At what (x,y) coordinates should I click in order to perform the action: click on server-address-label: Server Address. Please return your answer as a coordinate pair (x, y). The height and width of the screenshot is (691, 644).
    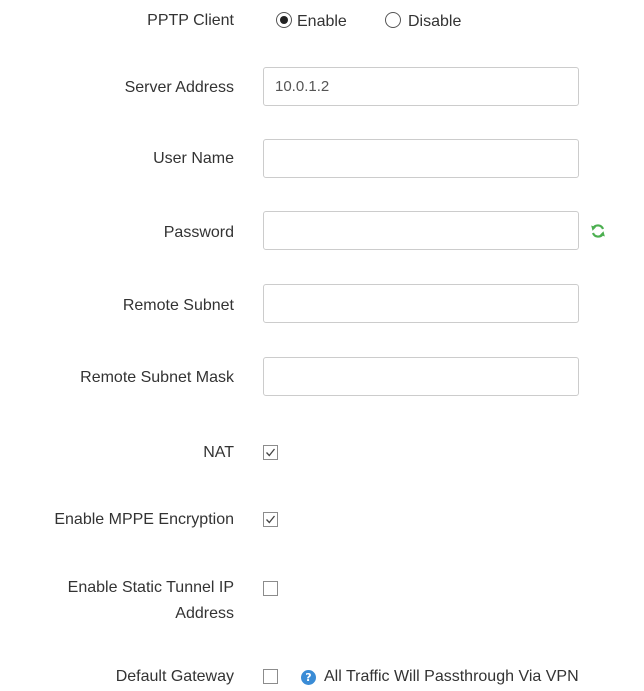
    Looking at the image, I should click on (179, 87).